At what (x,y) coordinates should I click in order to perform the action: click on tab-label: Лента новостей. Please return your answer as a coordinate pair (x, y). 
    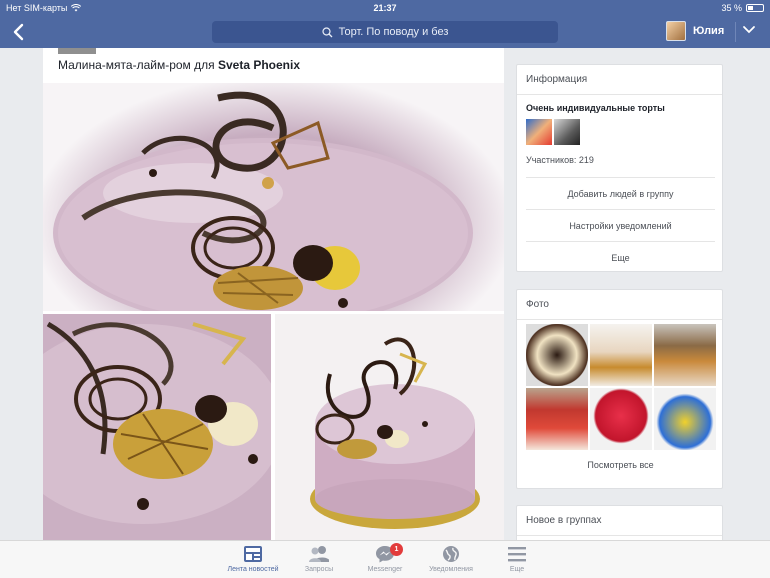
    Looking at the image, I should click on (253, 569).